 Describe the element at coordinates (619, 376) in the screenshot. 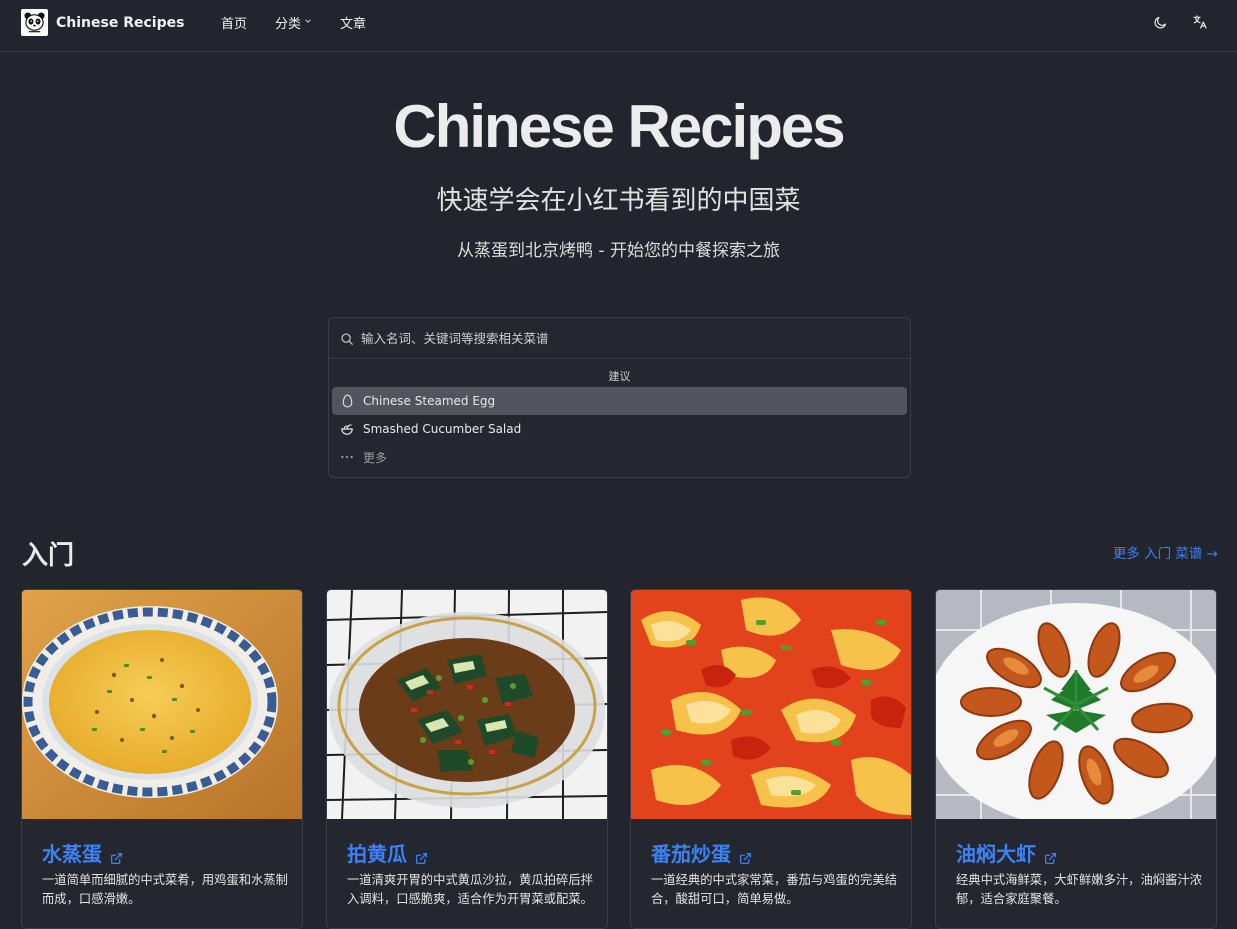

I see `suggestions-heading: 建议` at that location.